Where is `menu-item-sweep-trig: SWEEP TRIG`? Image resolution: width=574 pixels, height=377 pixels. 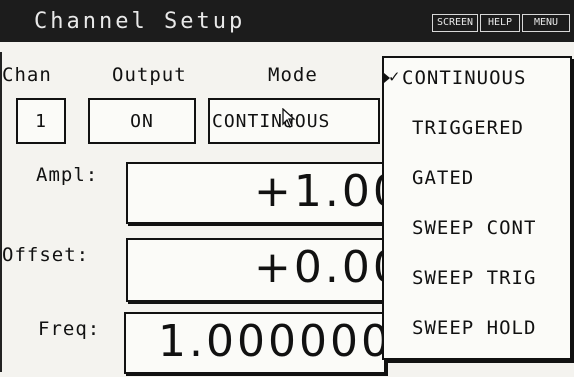
menu-item-sweep-trig: SWEEP TRIG is located at coordinates (477, 279).